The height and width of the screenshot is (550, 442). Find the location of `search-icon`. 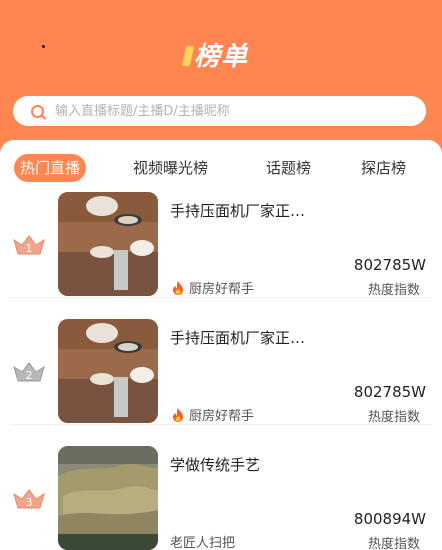

search-icon is located at coordinates (37, 111).